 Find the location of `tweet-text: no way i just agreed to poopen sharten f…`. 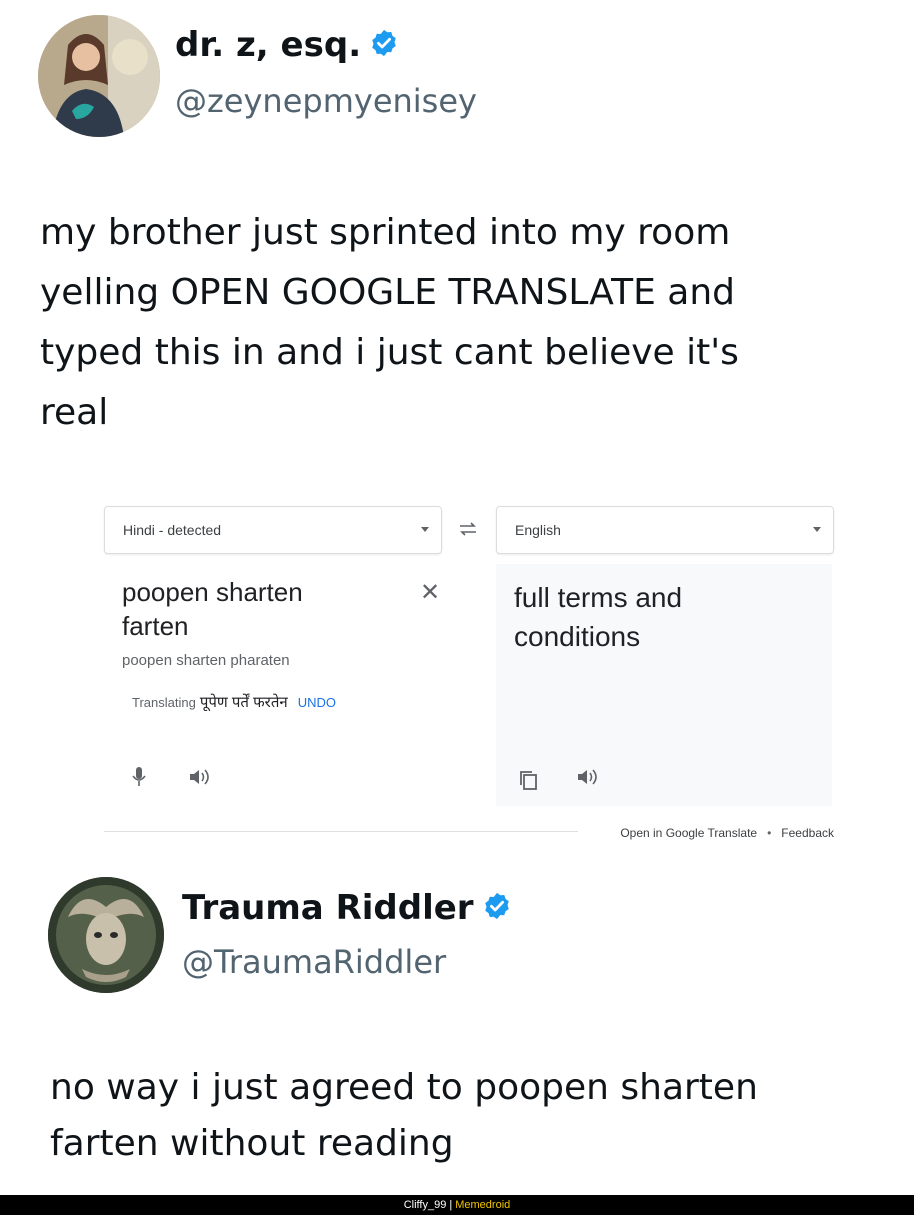

tweet-text: no way i just agreed to poopen sharten f… is located at coordinates (404, 1116).